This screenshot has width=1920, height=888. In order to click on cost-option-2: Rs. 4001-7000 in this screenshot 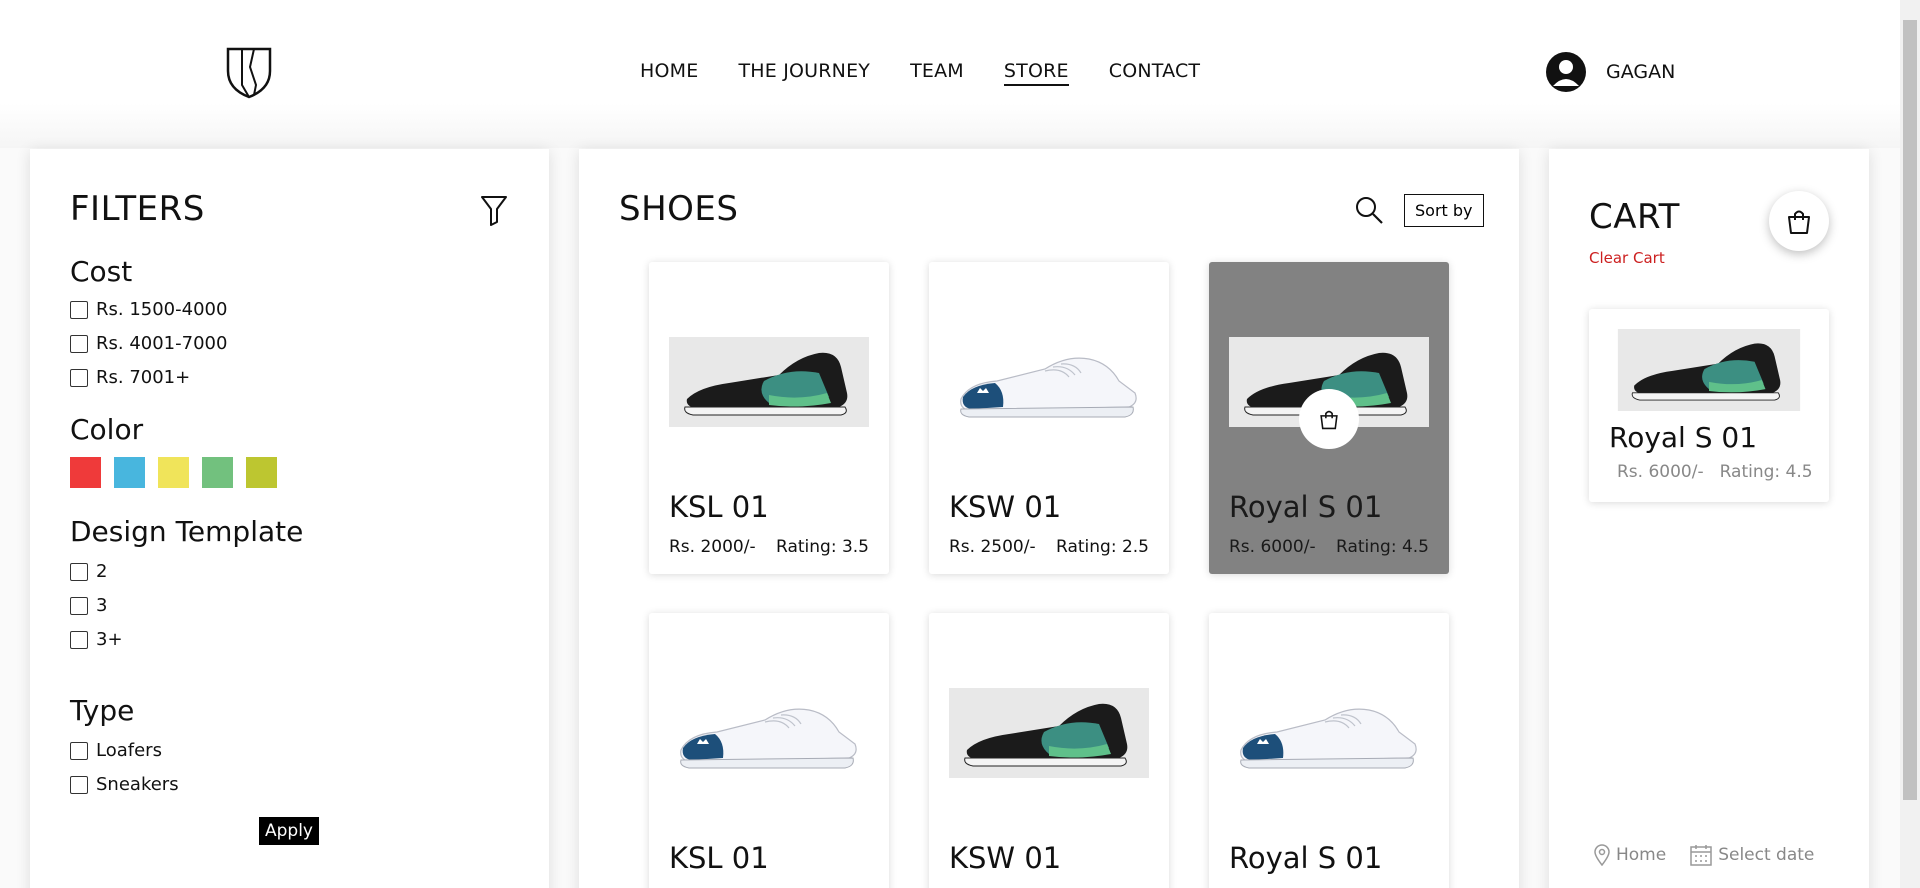, I will do `click(148, 343)`.